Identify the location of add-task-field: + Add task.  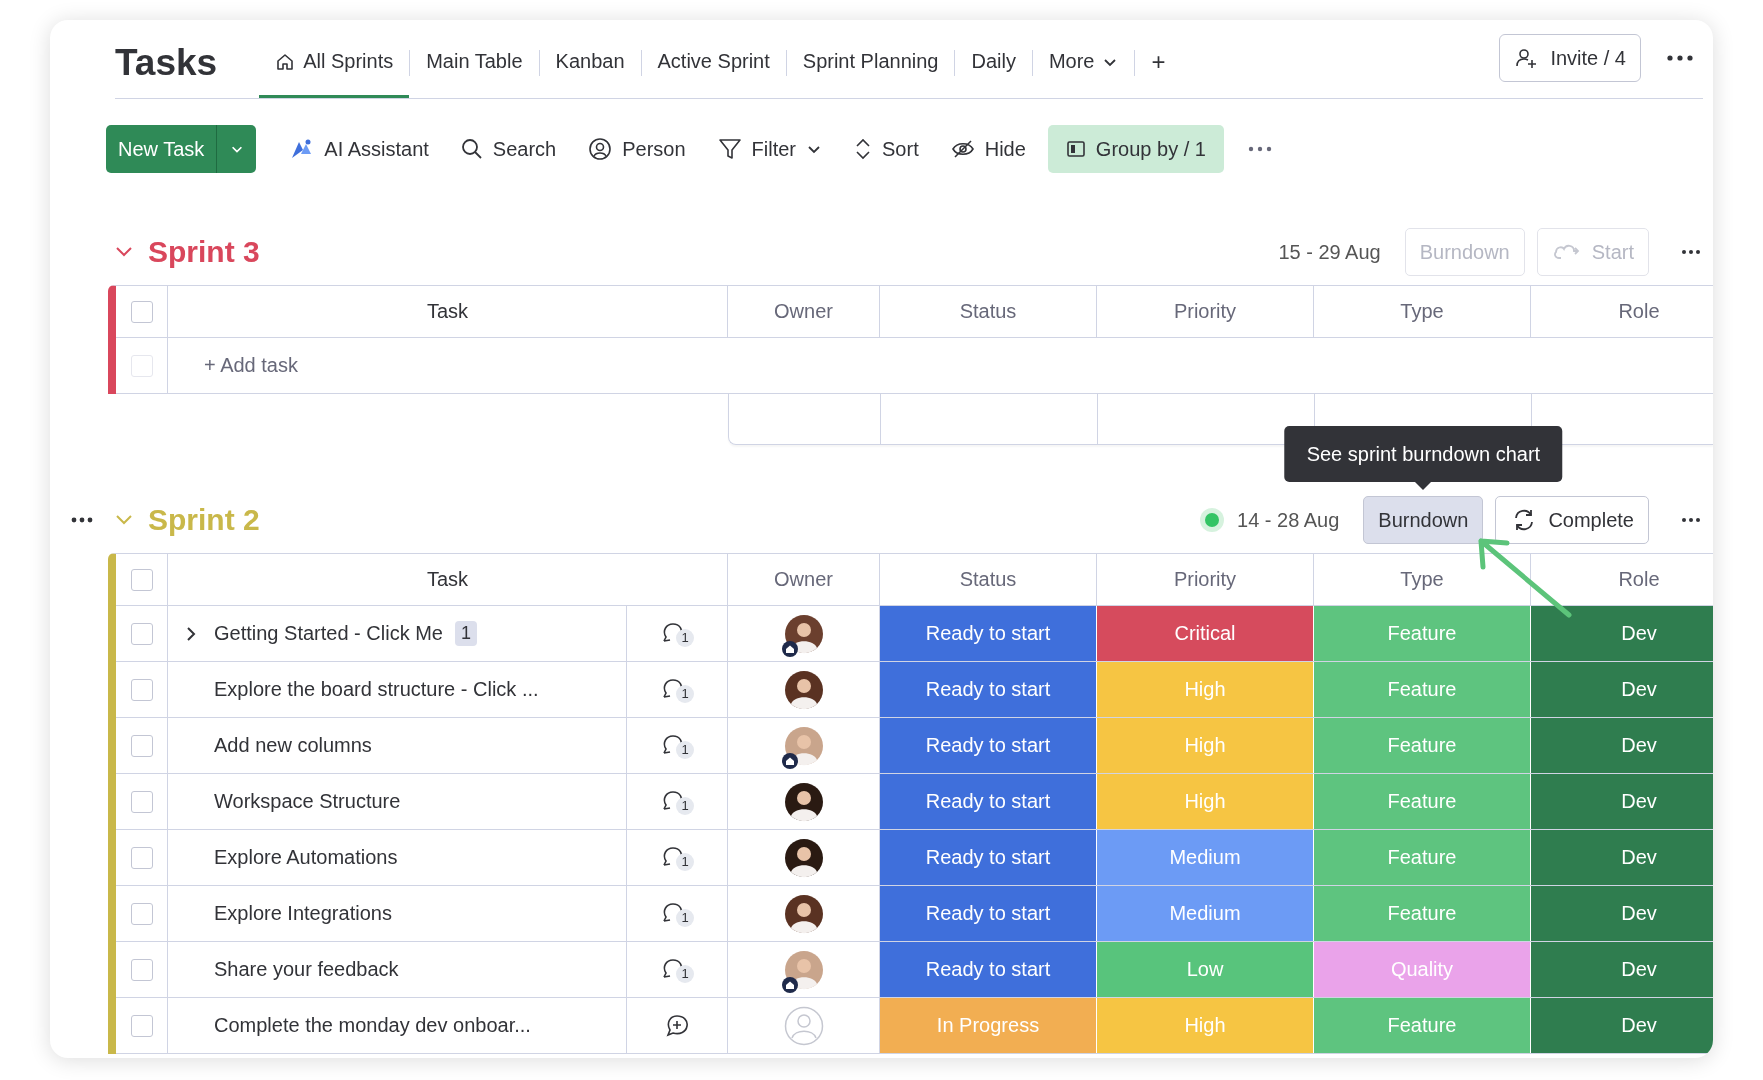
(251, 365).